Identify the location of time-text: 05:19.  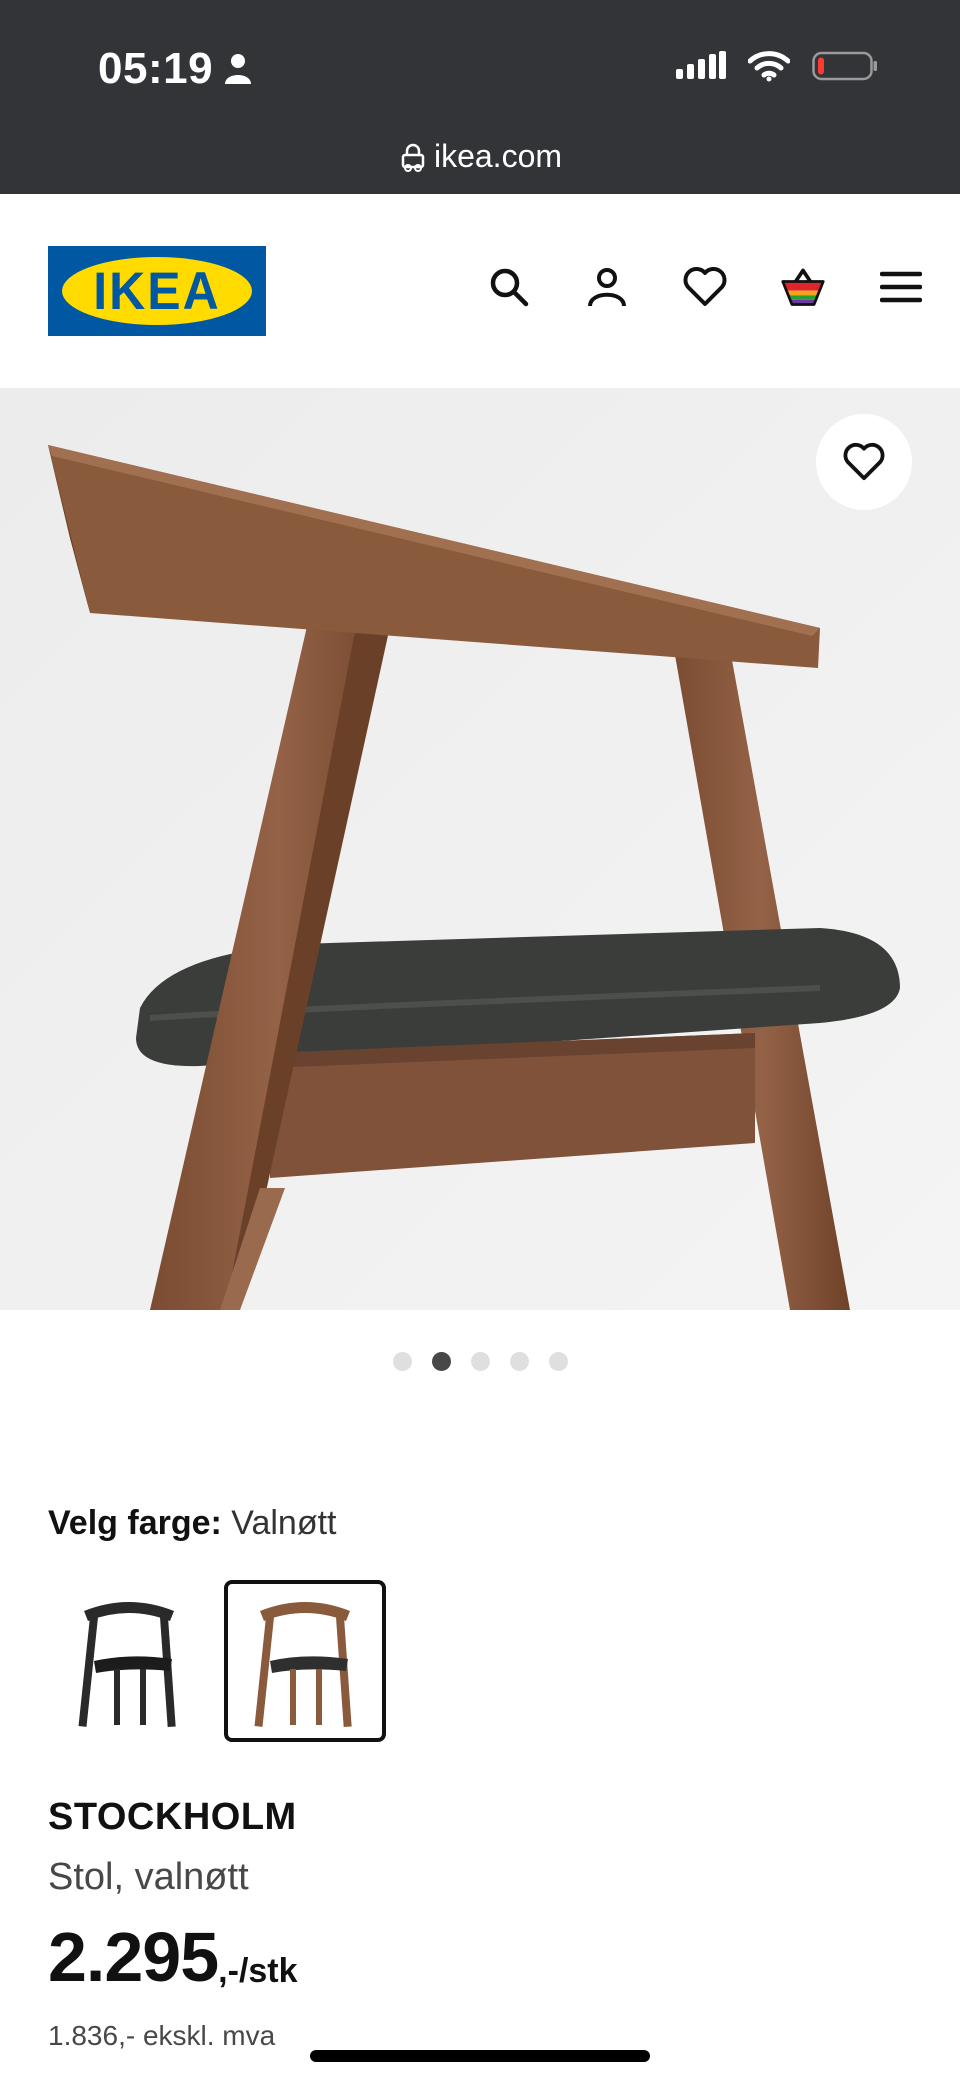
(156, 68).